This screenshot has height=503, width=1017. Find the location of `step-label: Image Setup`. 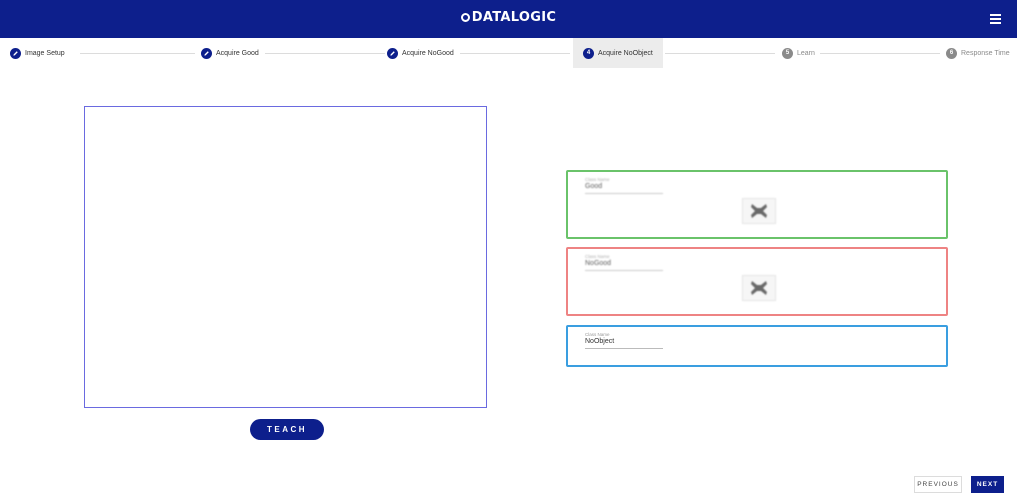

step-label: Image Setup is located at coordinates (45, 53).